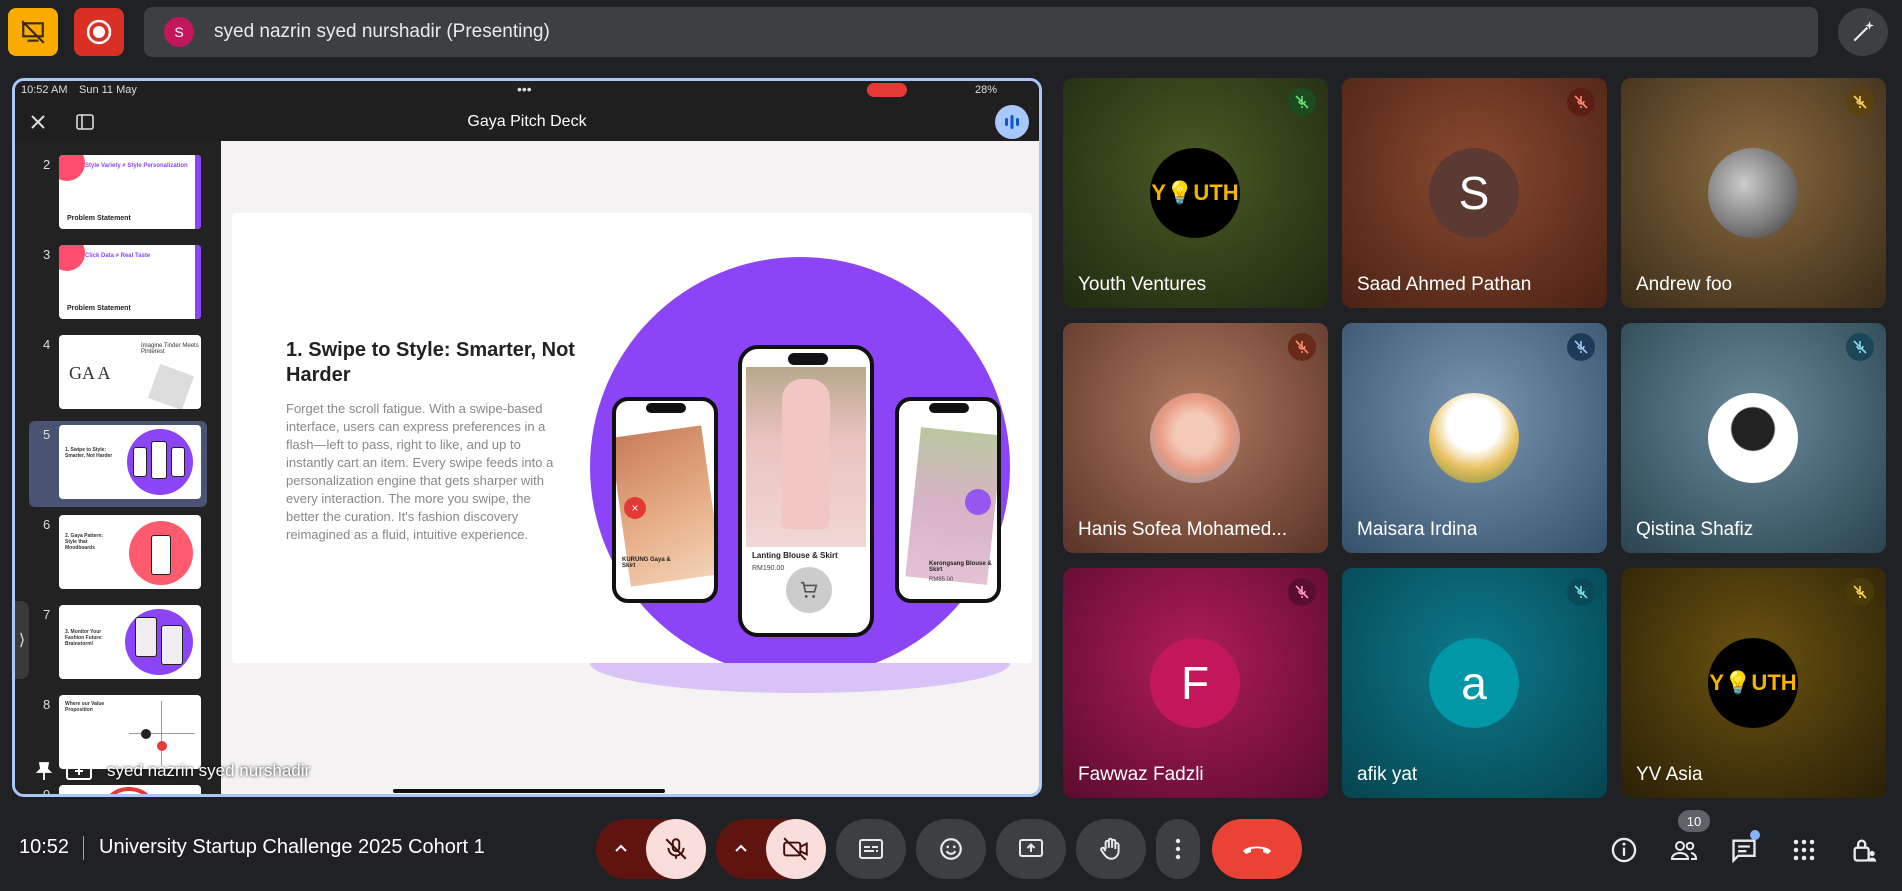 The image size is (1902, 891). Describe the element at coordinates (806, 491) in the screenshot. I see `phone-center: Lanting Blouse & Skirt RM190.00` at that location.